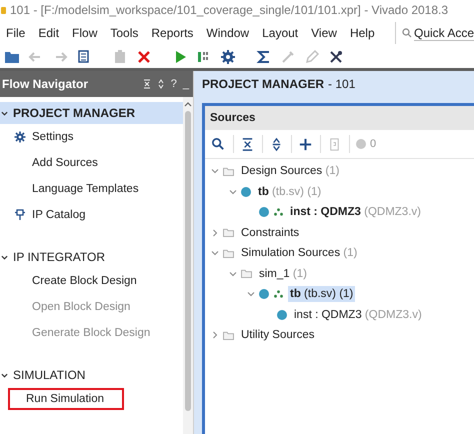 Image resolution: width=474 pixels, height=434 pixels. Describe the element at coordinates (84, 33) in the screenshot. I see `menu-item: Flow` at that location.